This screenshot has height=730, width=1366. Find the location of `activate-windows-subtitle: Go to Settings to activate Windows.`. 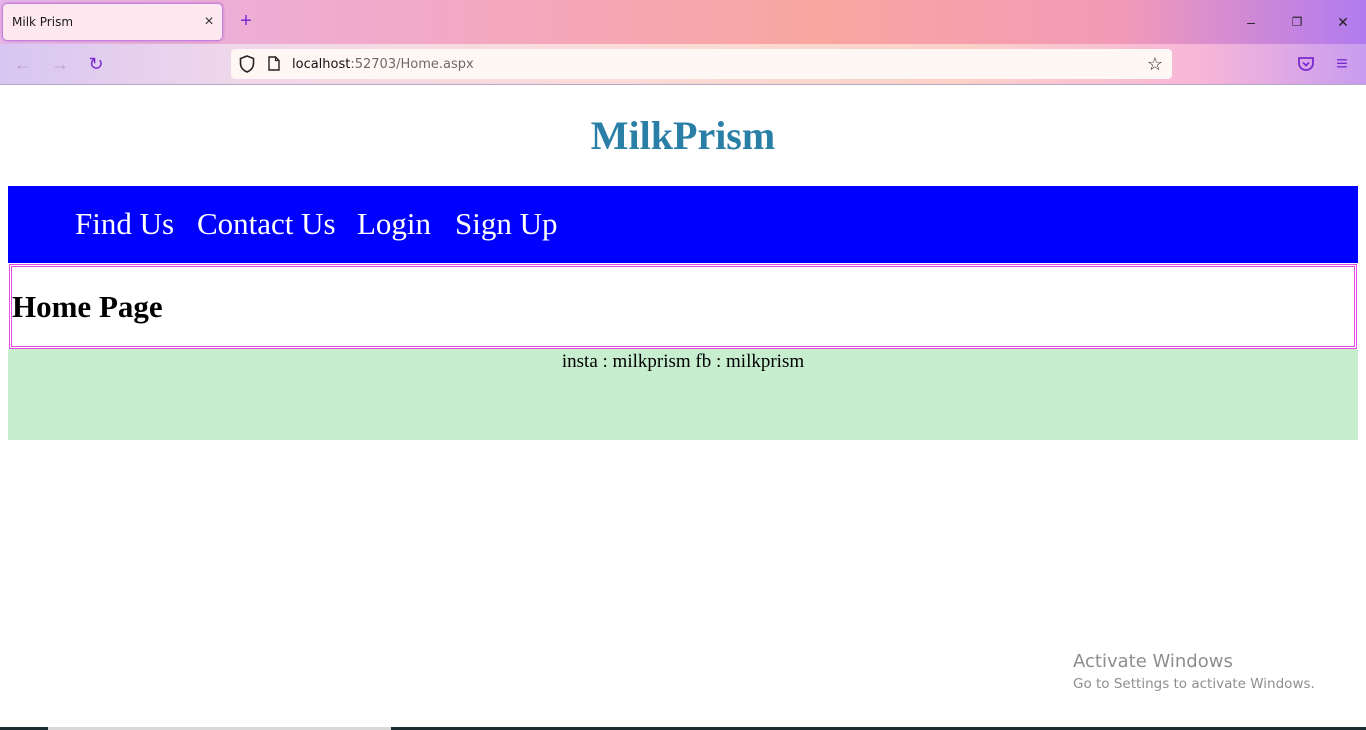

activate-windows-subtitle: Go to Settings to activate Windows. is located at coordinates (1194, 684).